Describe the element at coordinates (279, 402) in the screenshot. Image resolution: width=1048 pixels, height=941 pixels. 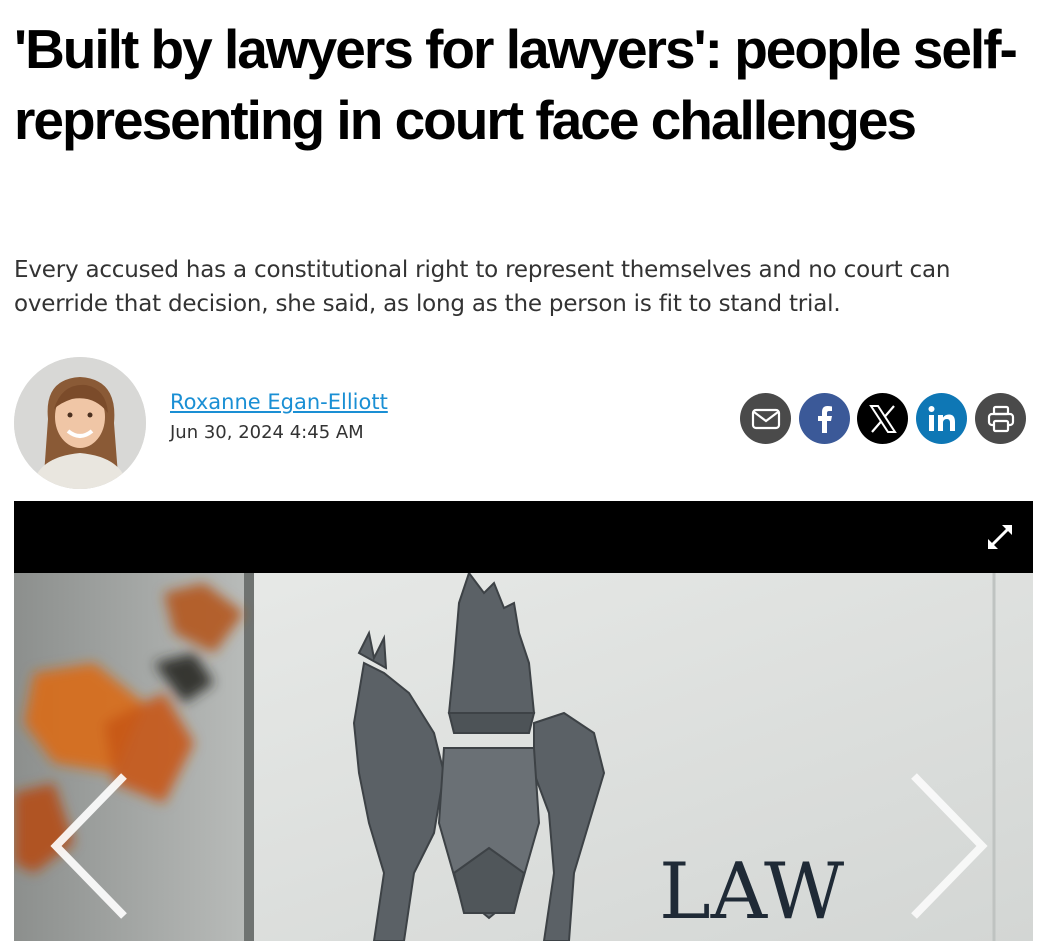
I see `author-name-link: Roxanne Egan-Elliott` at that location.